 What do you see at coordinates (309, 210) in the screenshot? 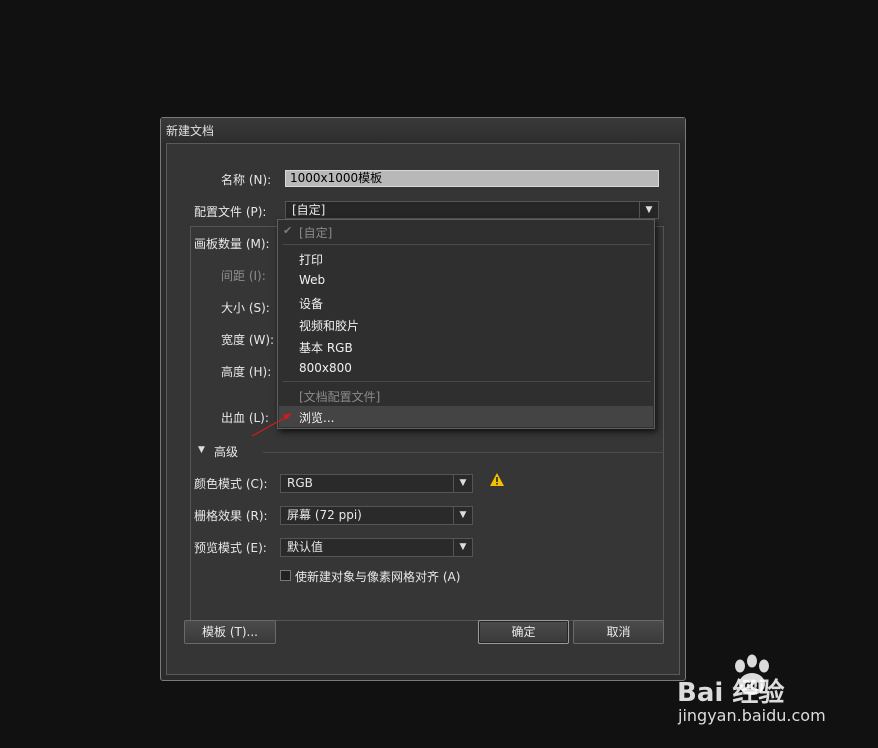
I see `profile-select-value: [自定]` at bounding box center [309, 210].